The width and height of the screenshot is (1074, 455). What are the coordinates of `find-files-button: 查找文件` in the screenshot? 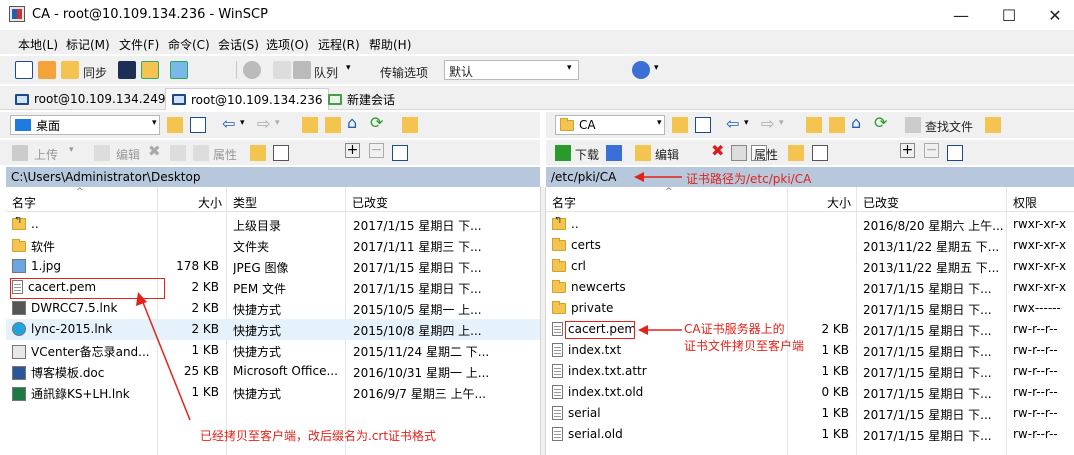 It's located at (949, 126).